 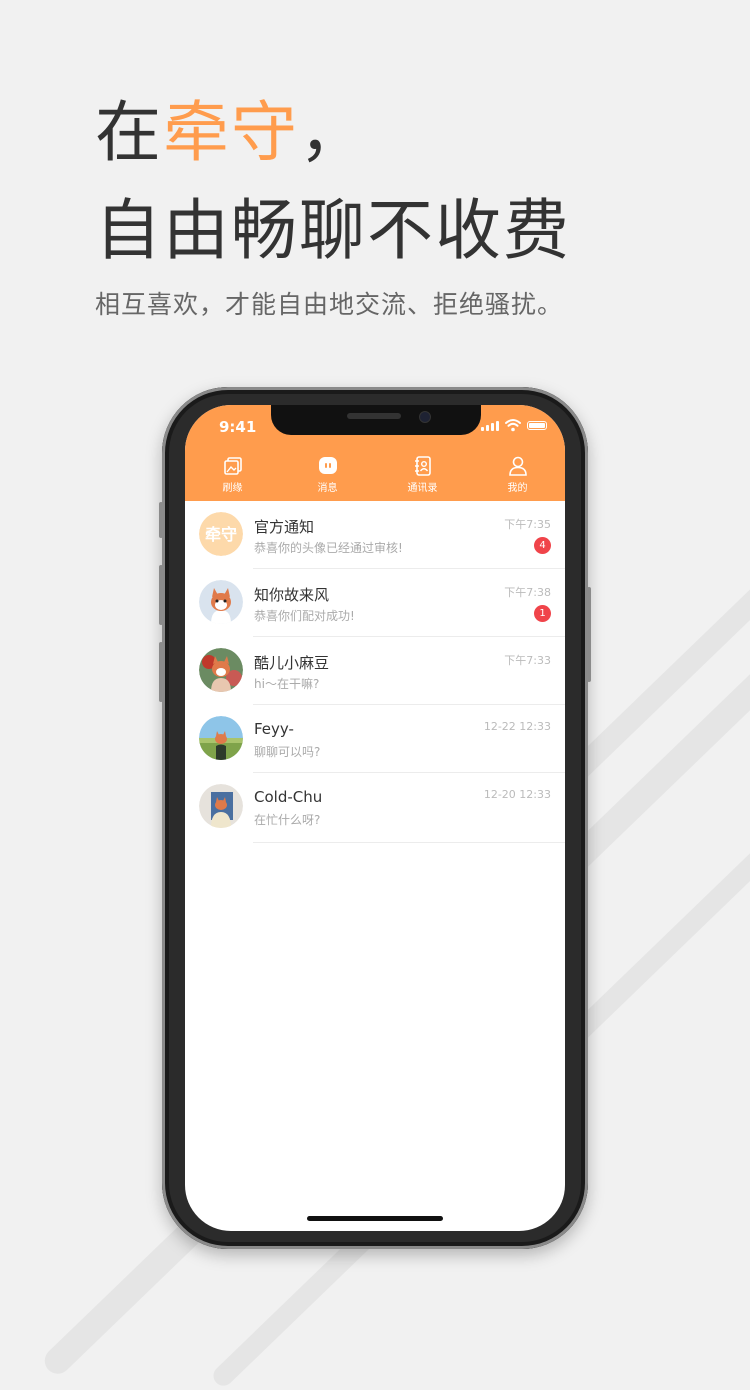 What do you see at coordinates (517, 488) in the screenshot?
I see `tab-label: 我的` at bounding box center [517, 488].